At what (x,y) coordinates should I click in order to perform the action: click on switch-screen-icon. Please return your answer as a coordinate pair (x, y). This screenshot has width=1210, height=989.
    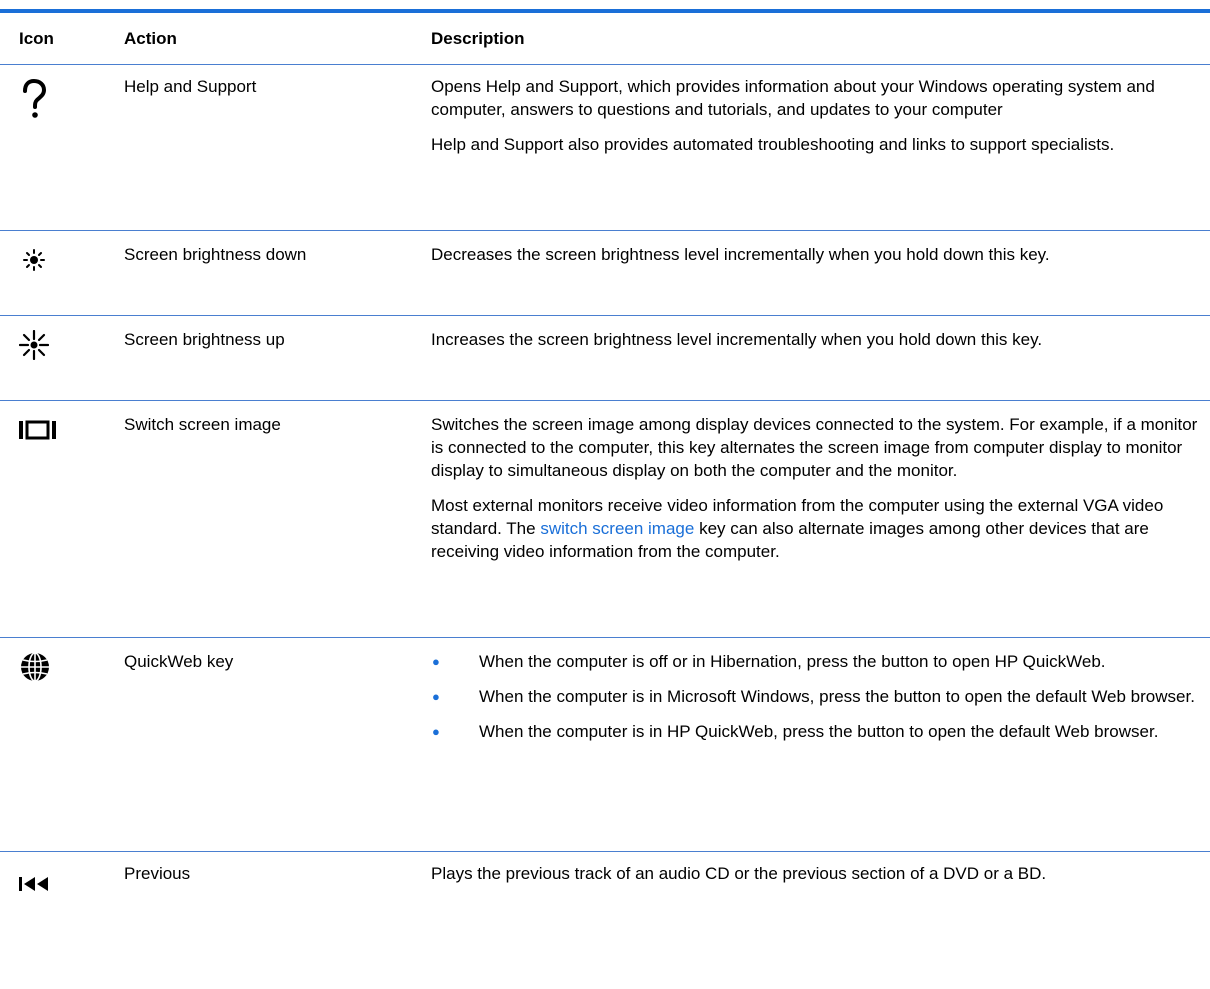
    Looking at the image, I should click on (38, 430).